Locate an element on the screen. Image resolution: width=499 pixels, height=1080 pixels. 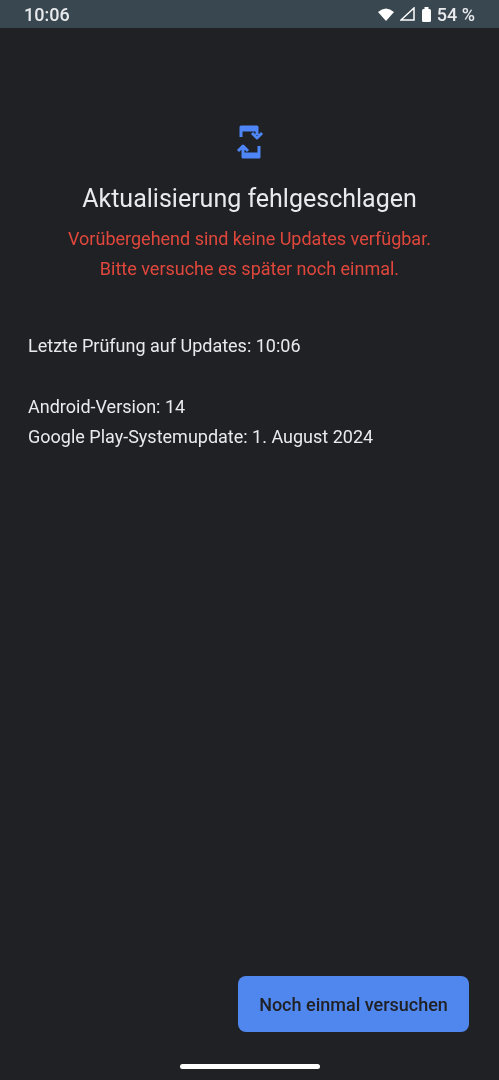
error-title: Aktualisierung fehlgeschlagen is located at coordinates (249, 199).